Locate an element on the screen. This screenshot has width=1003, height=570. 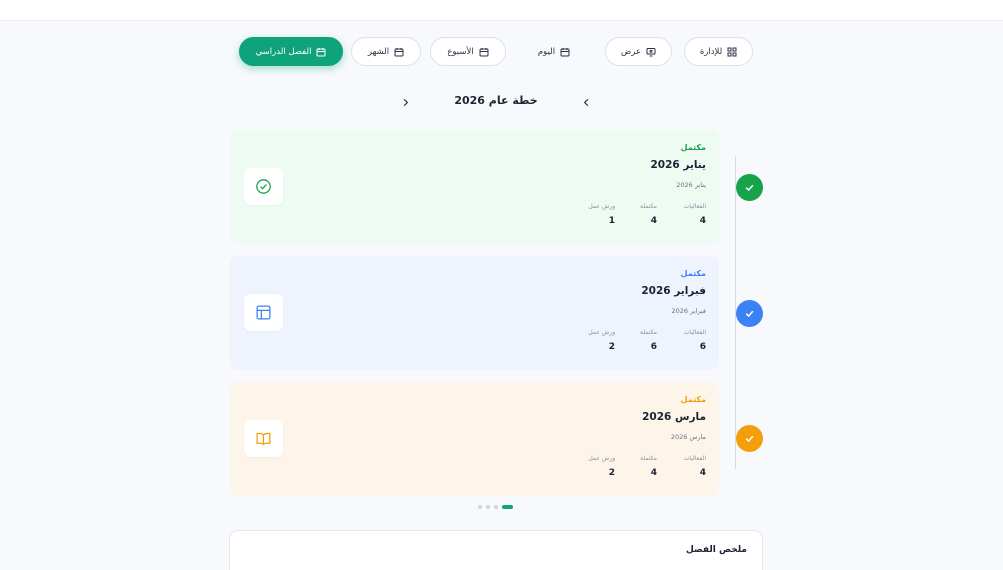
day-label: اليوم is located at coordinates (546, 51).